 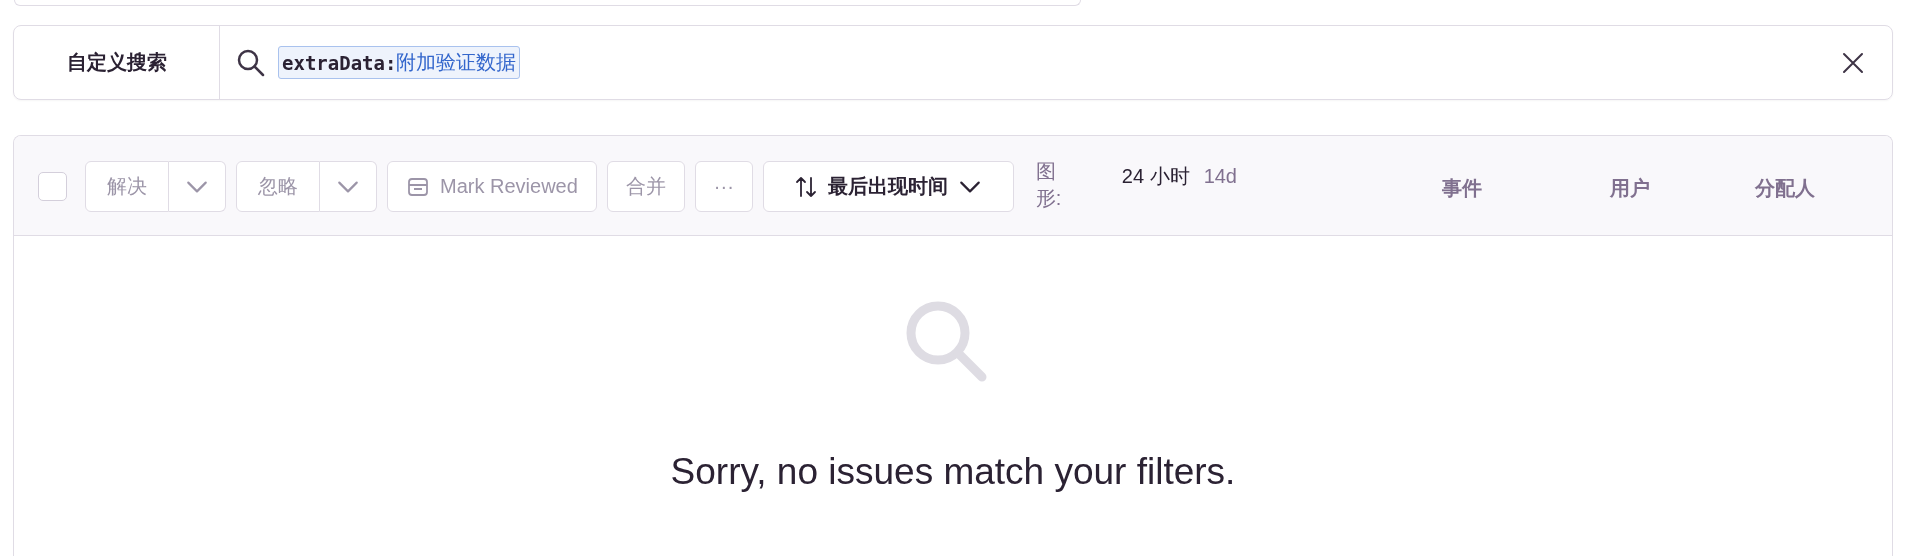 What do you see at coordinates (117, 62) in the screenshot?
I see `search-label: 自定义搜索` at bounding box center [117, 62].